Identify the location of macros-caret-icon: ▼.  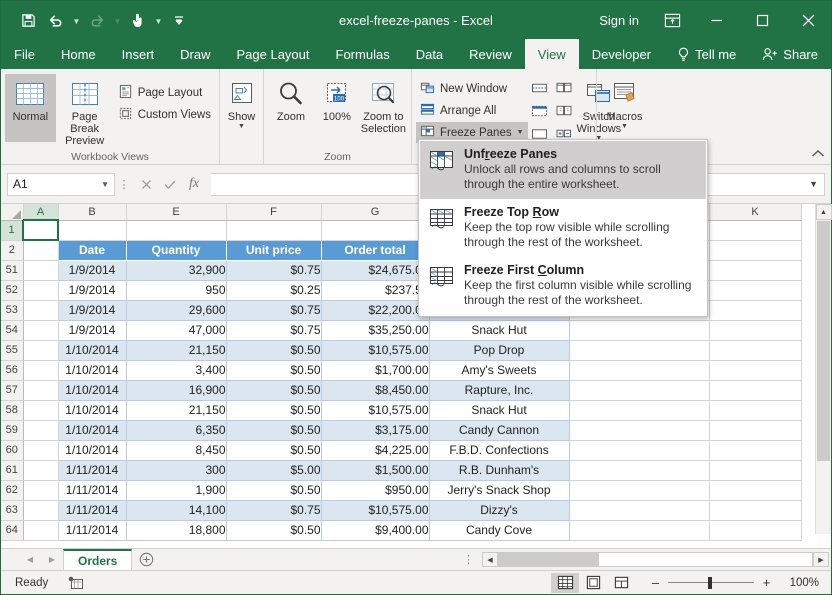
(624, 126).